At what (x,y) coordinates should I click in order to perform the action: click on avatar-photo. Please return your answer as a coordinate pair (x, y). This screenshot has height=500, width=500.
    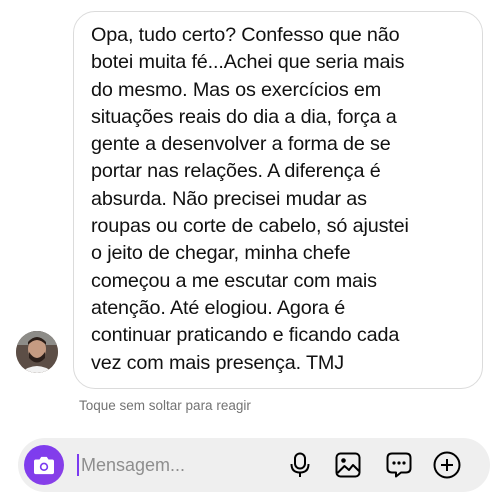
    Looking at the image, I should click on (37, 352).